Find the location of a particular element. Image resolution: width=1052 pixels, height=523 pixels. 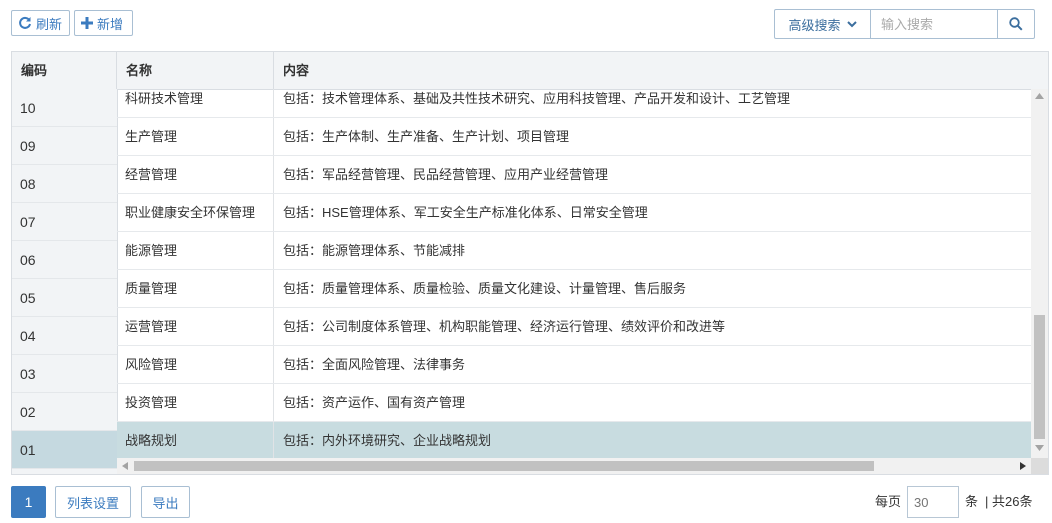

table-row: 风险管理 包括：全面风险管理、法律事务 is located at coordinates (574, 365).